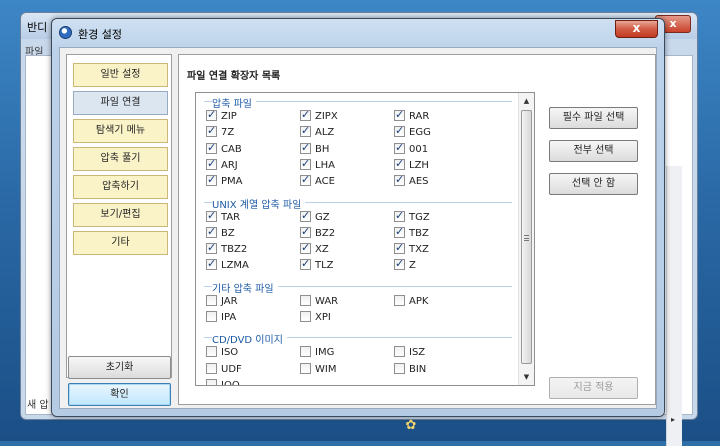  Describe the element at coordinates (120, 159) in the screenshot. I see `nav-extract: 압축 풀기` at that location.